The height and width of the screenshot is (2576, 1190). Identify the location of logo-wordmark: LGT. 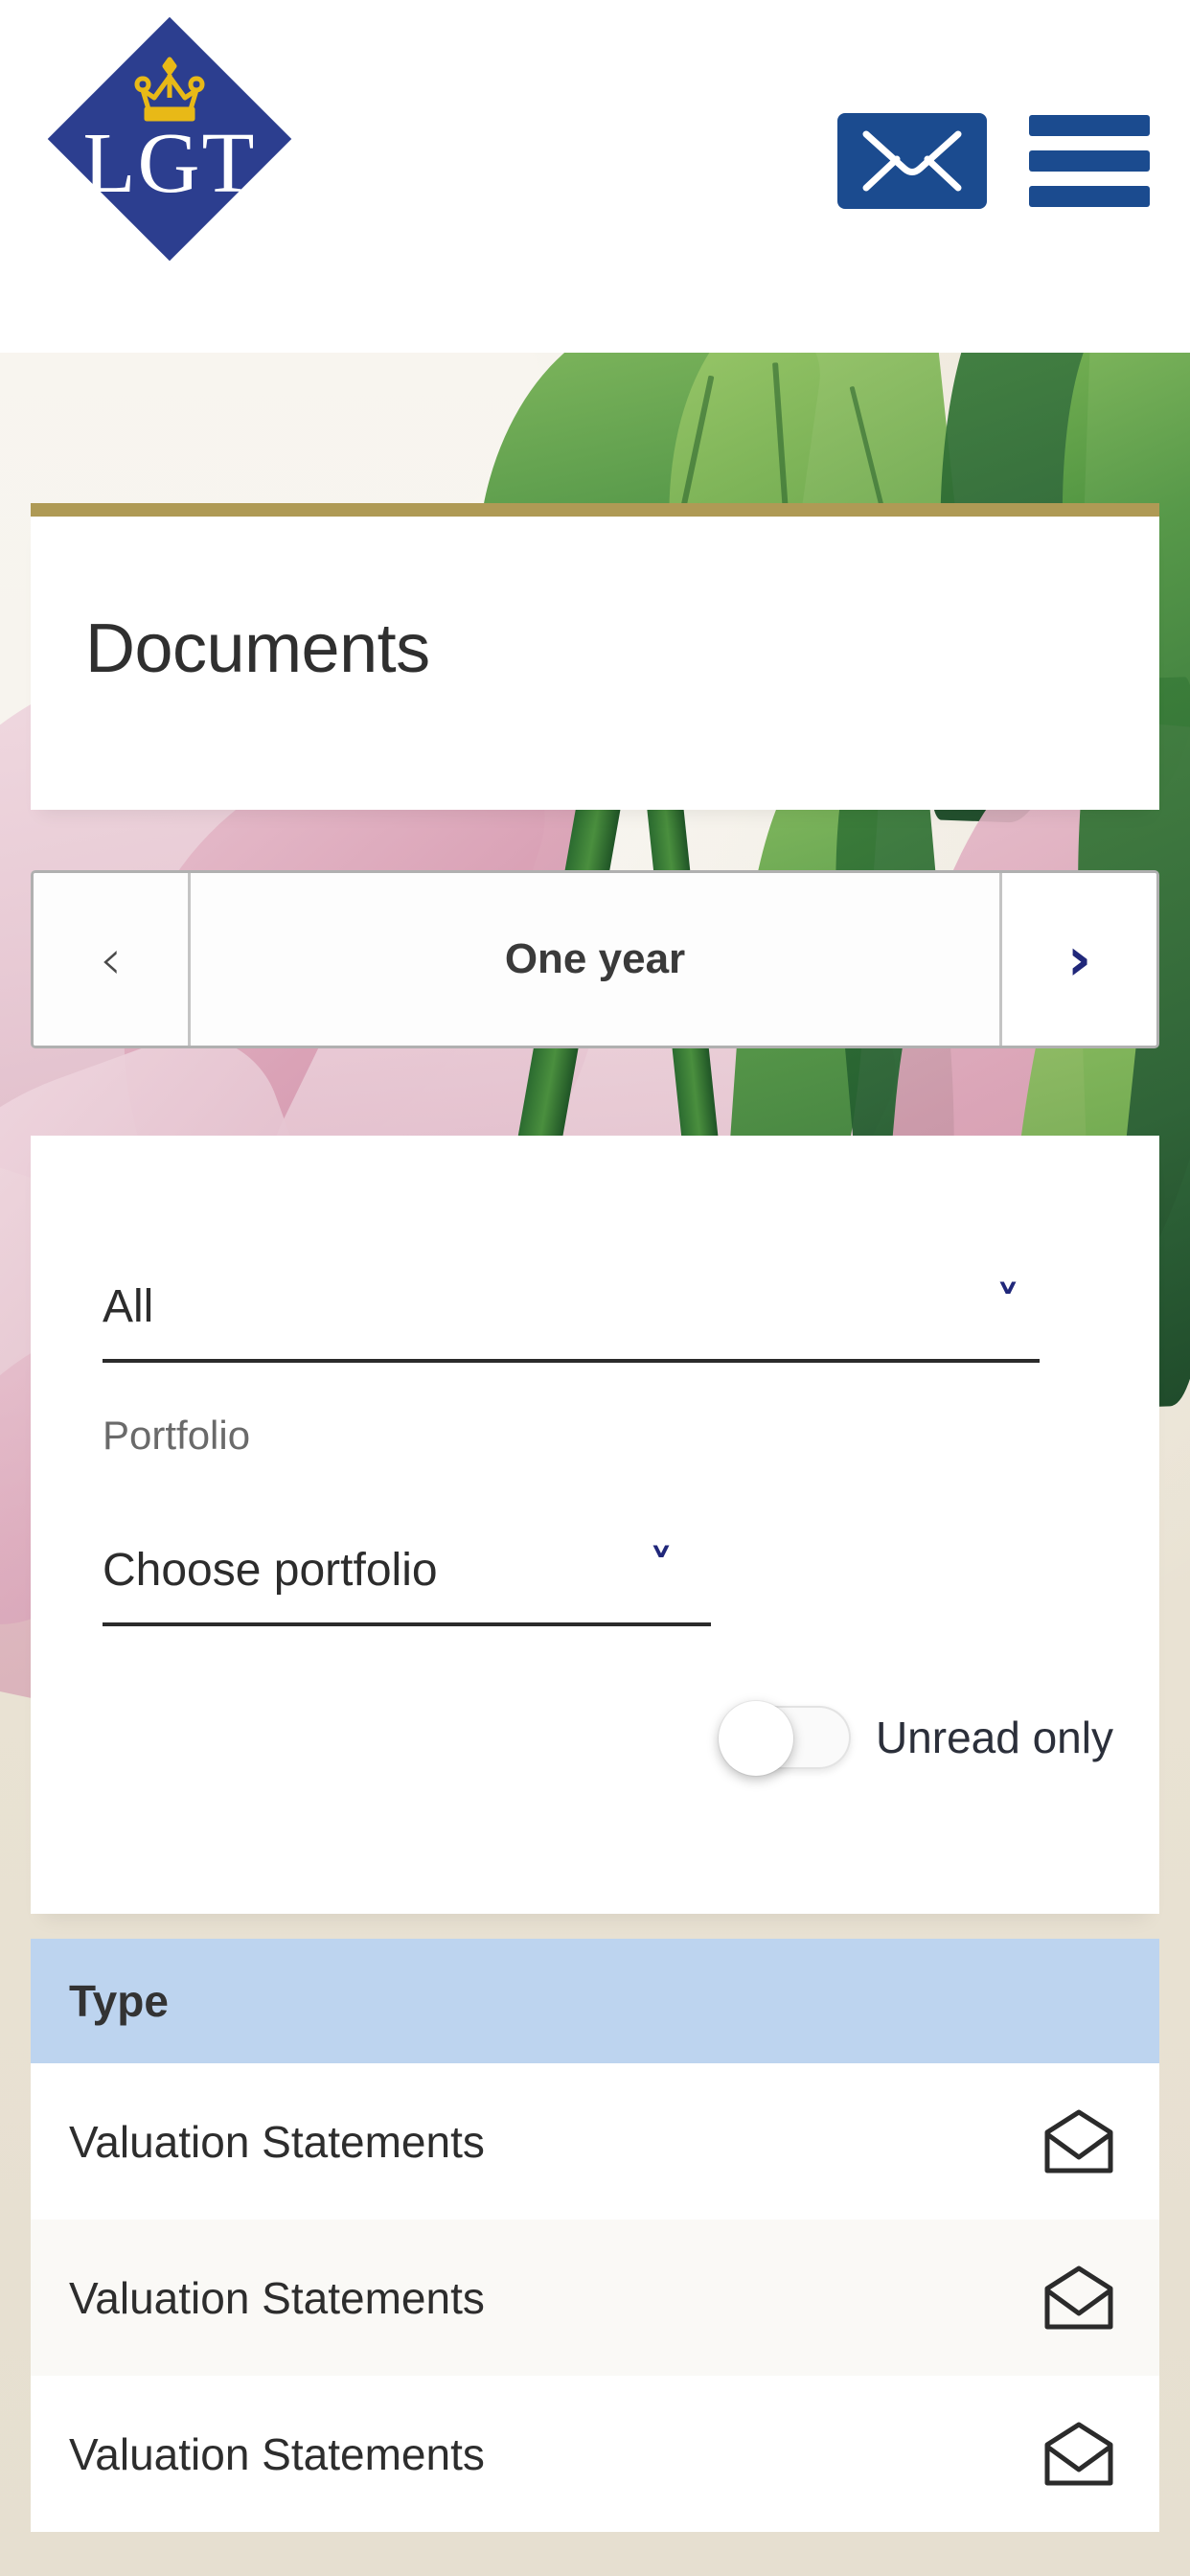
(170, 163).